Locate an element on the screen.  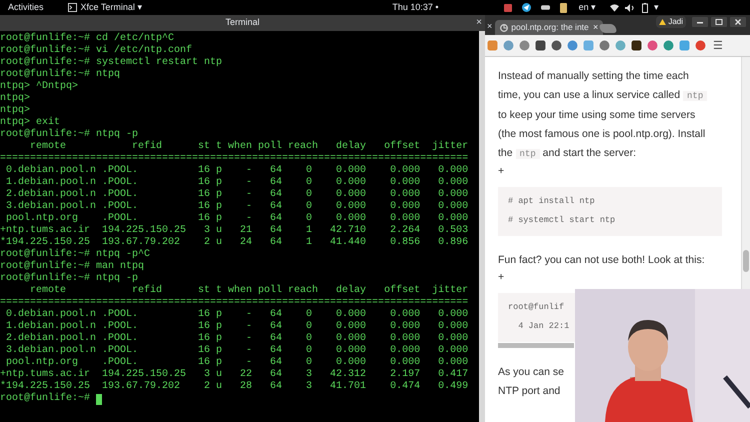
menu-button: ☰ is located at coordinates (718, 46).